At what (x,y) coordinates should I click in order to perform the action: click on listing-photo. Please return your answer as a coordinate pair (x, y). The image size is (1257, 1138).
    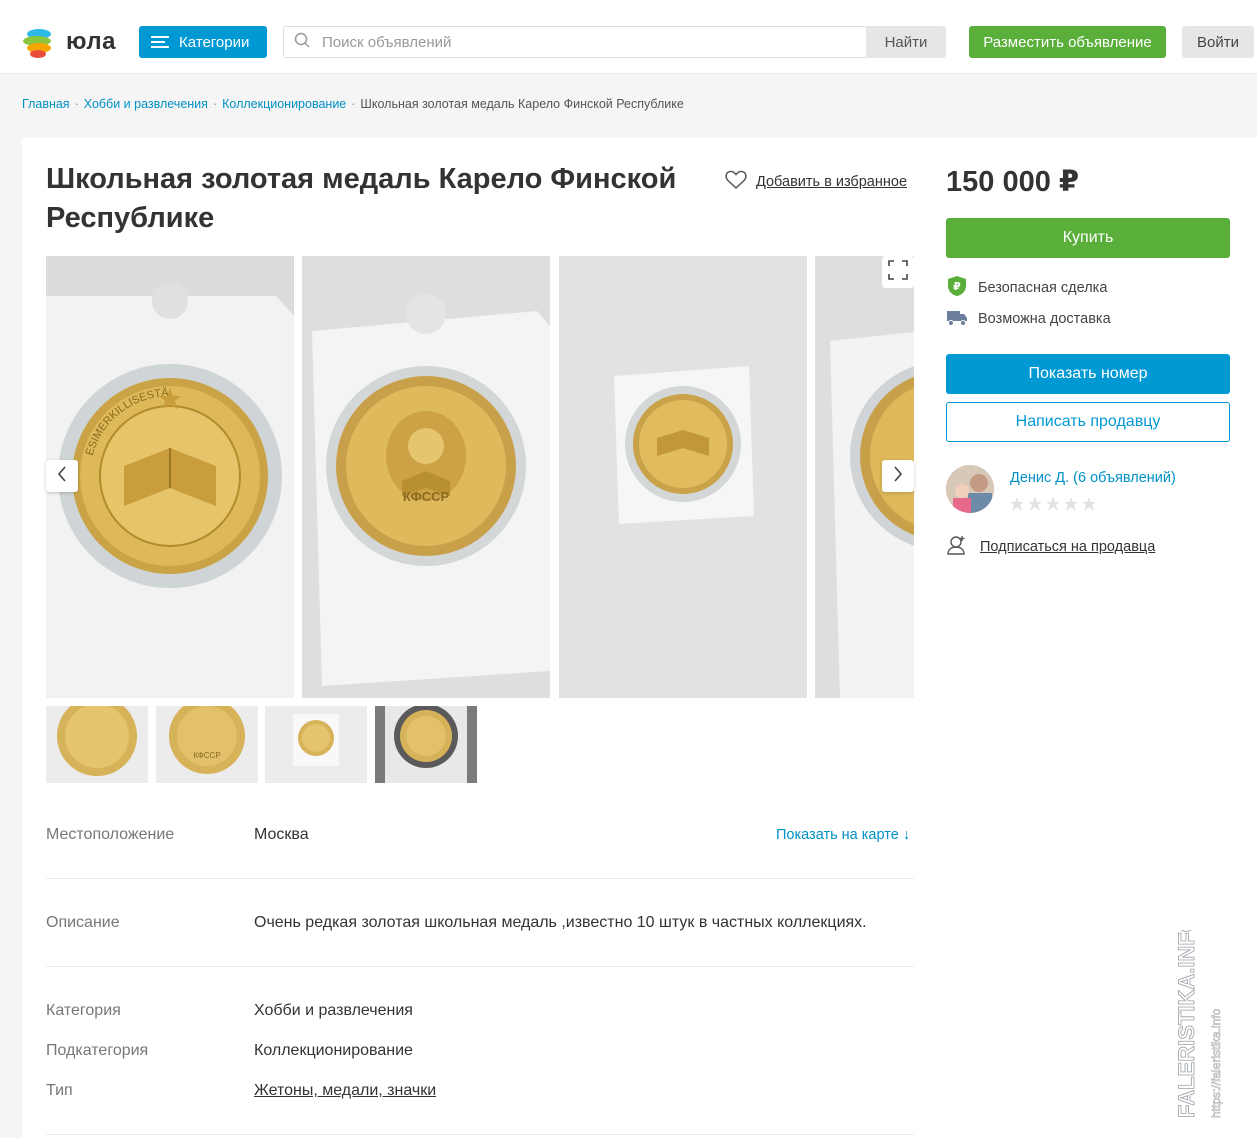
    Looking at the image, I should click on (683, 477).